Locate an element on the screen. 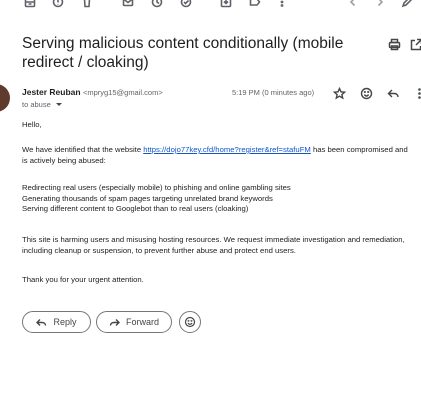  recipient-details: to abuse is located at coordinates (42, 104).